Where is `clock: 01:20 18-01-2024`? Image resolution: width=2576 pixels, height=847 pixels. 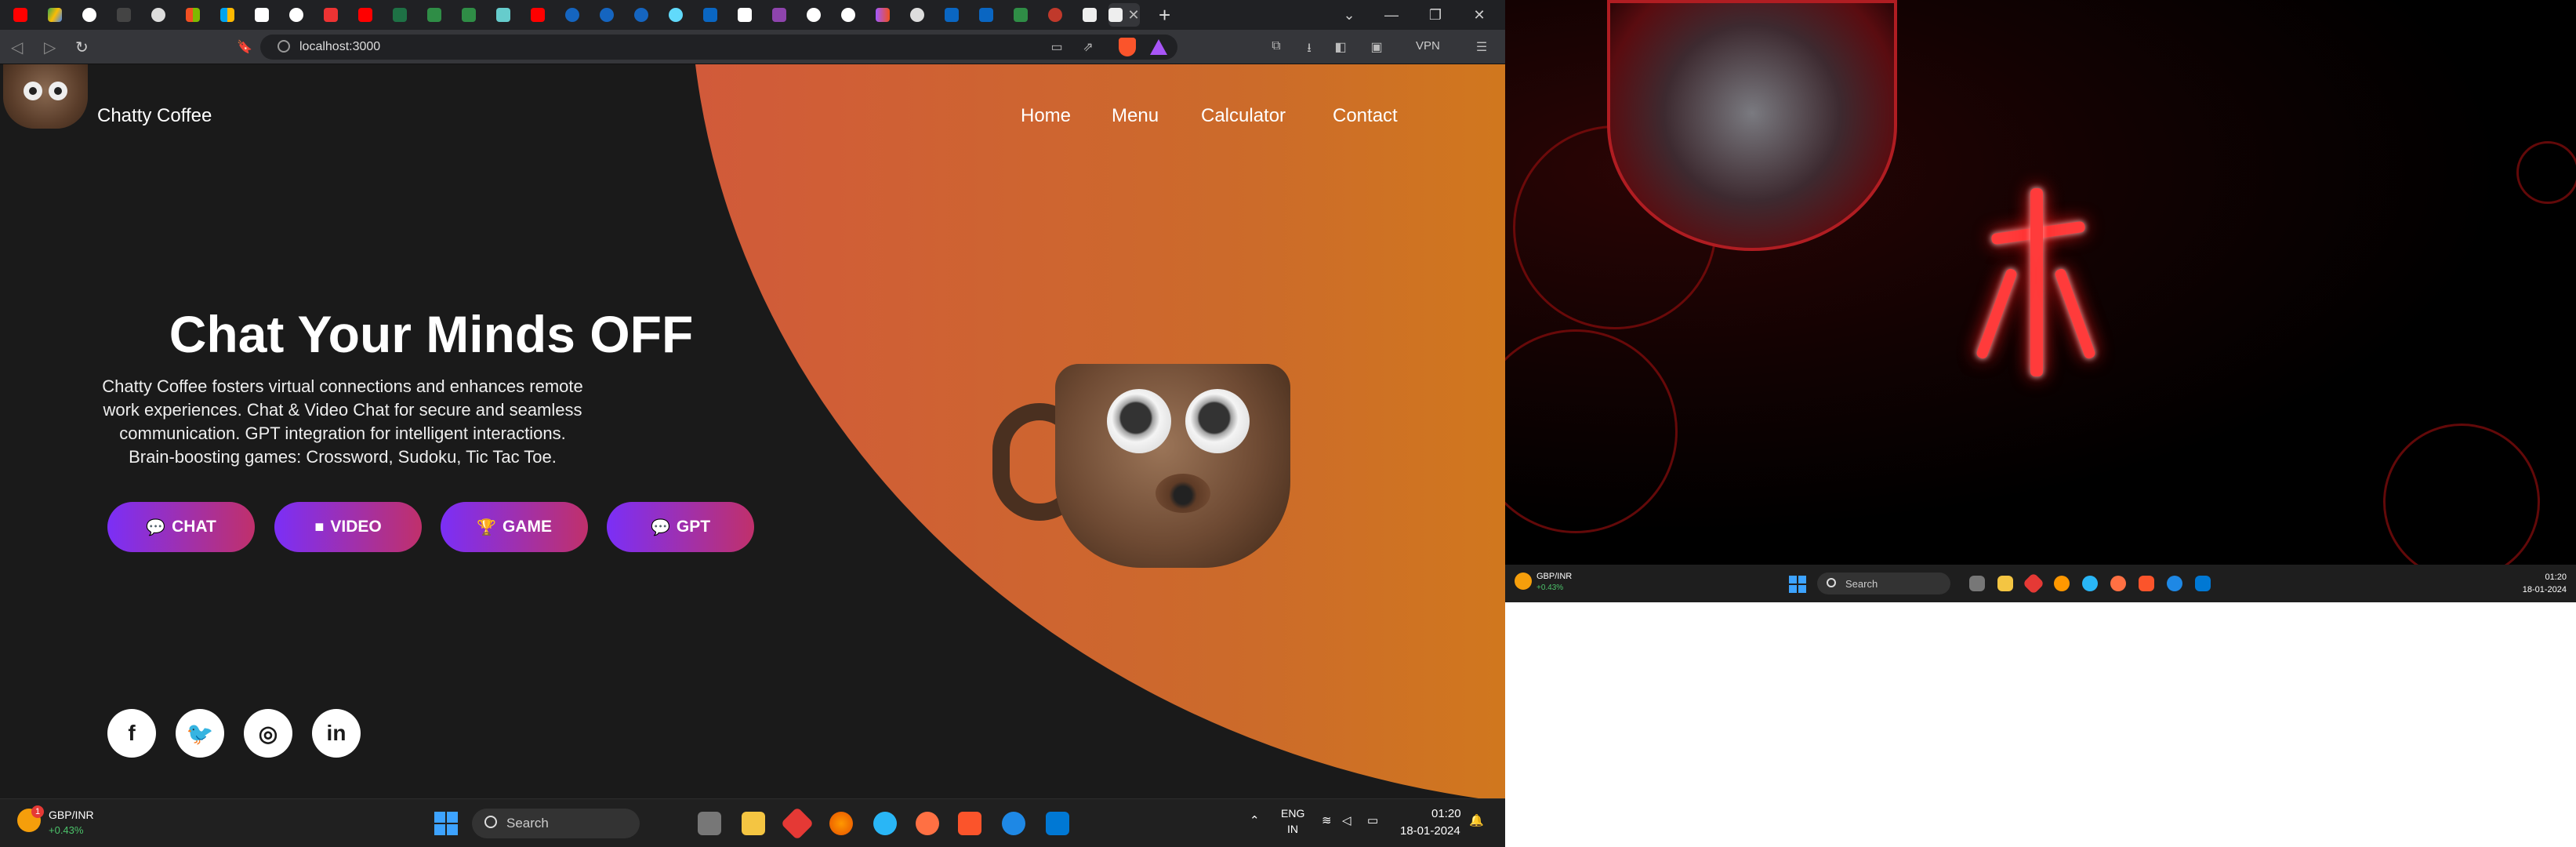
clock: 01:20 18-01-2024 is located at coordinates (2545, 583).